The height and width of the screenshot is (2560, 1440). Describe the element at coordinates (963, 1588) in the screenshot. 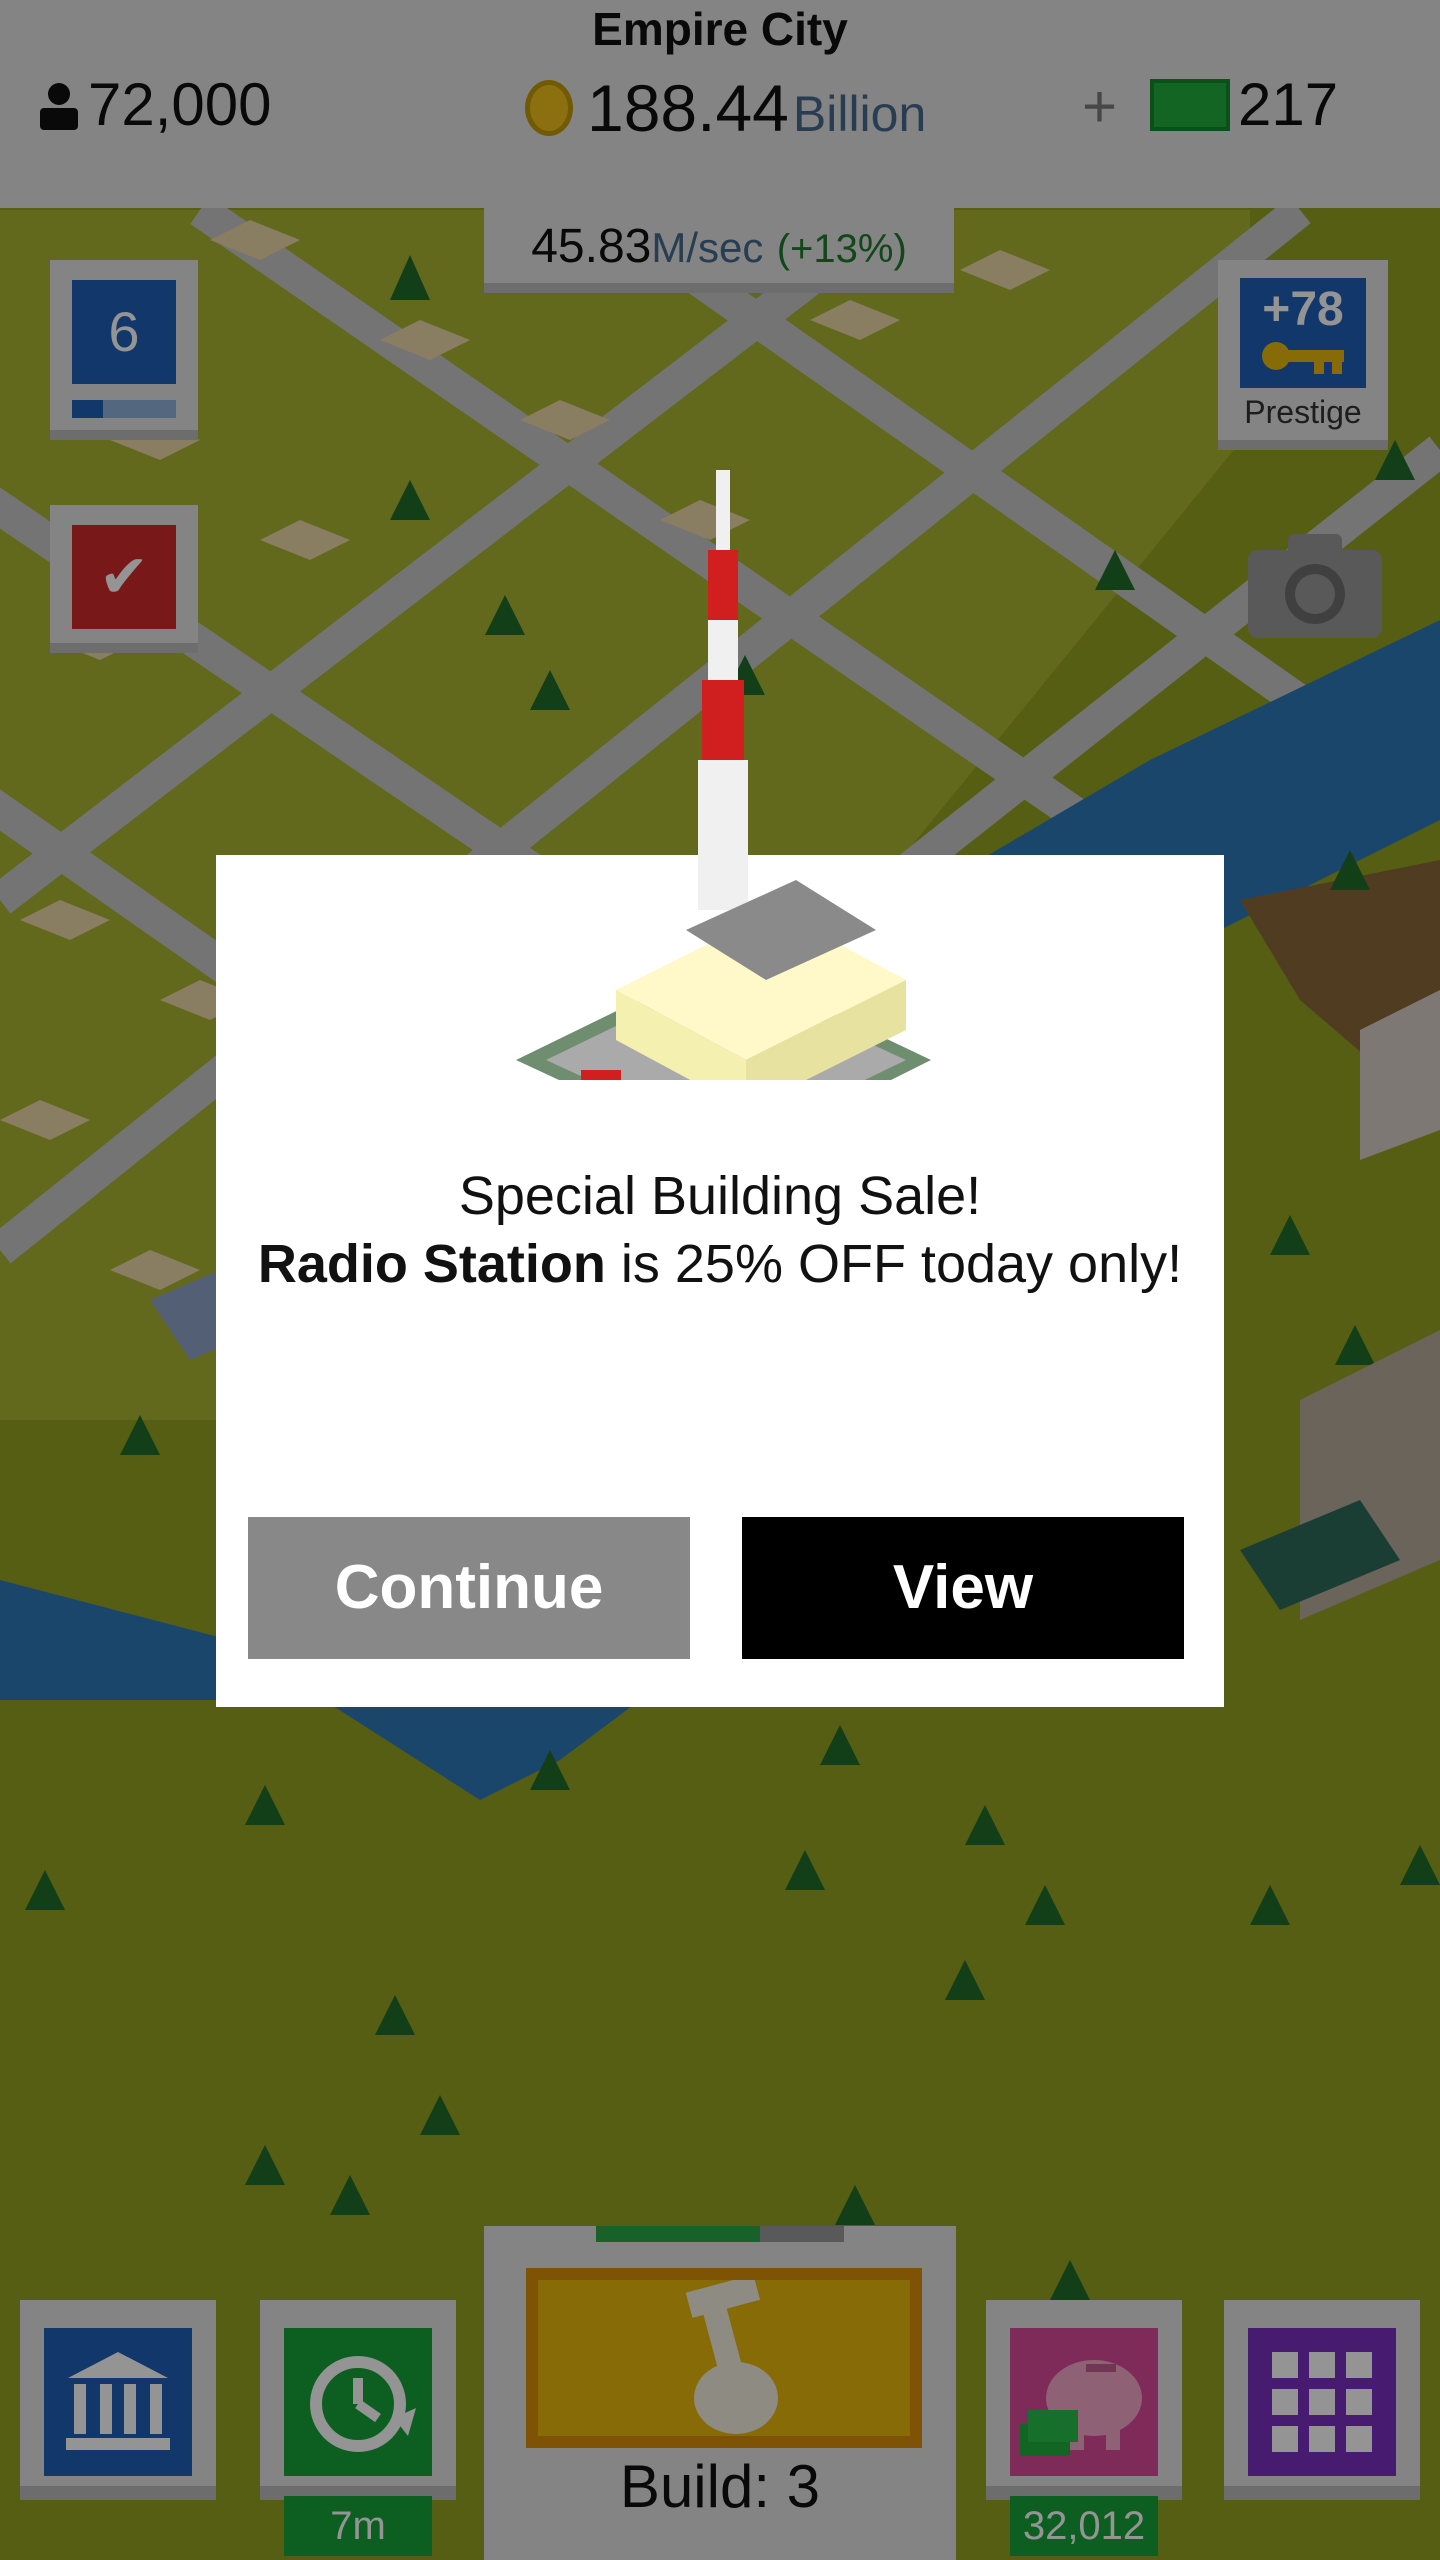

I see `view-button: View` at that location.